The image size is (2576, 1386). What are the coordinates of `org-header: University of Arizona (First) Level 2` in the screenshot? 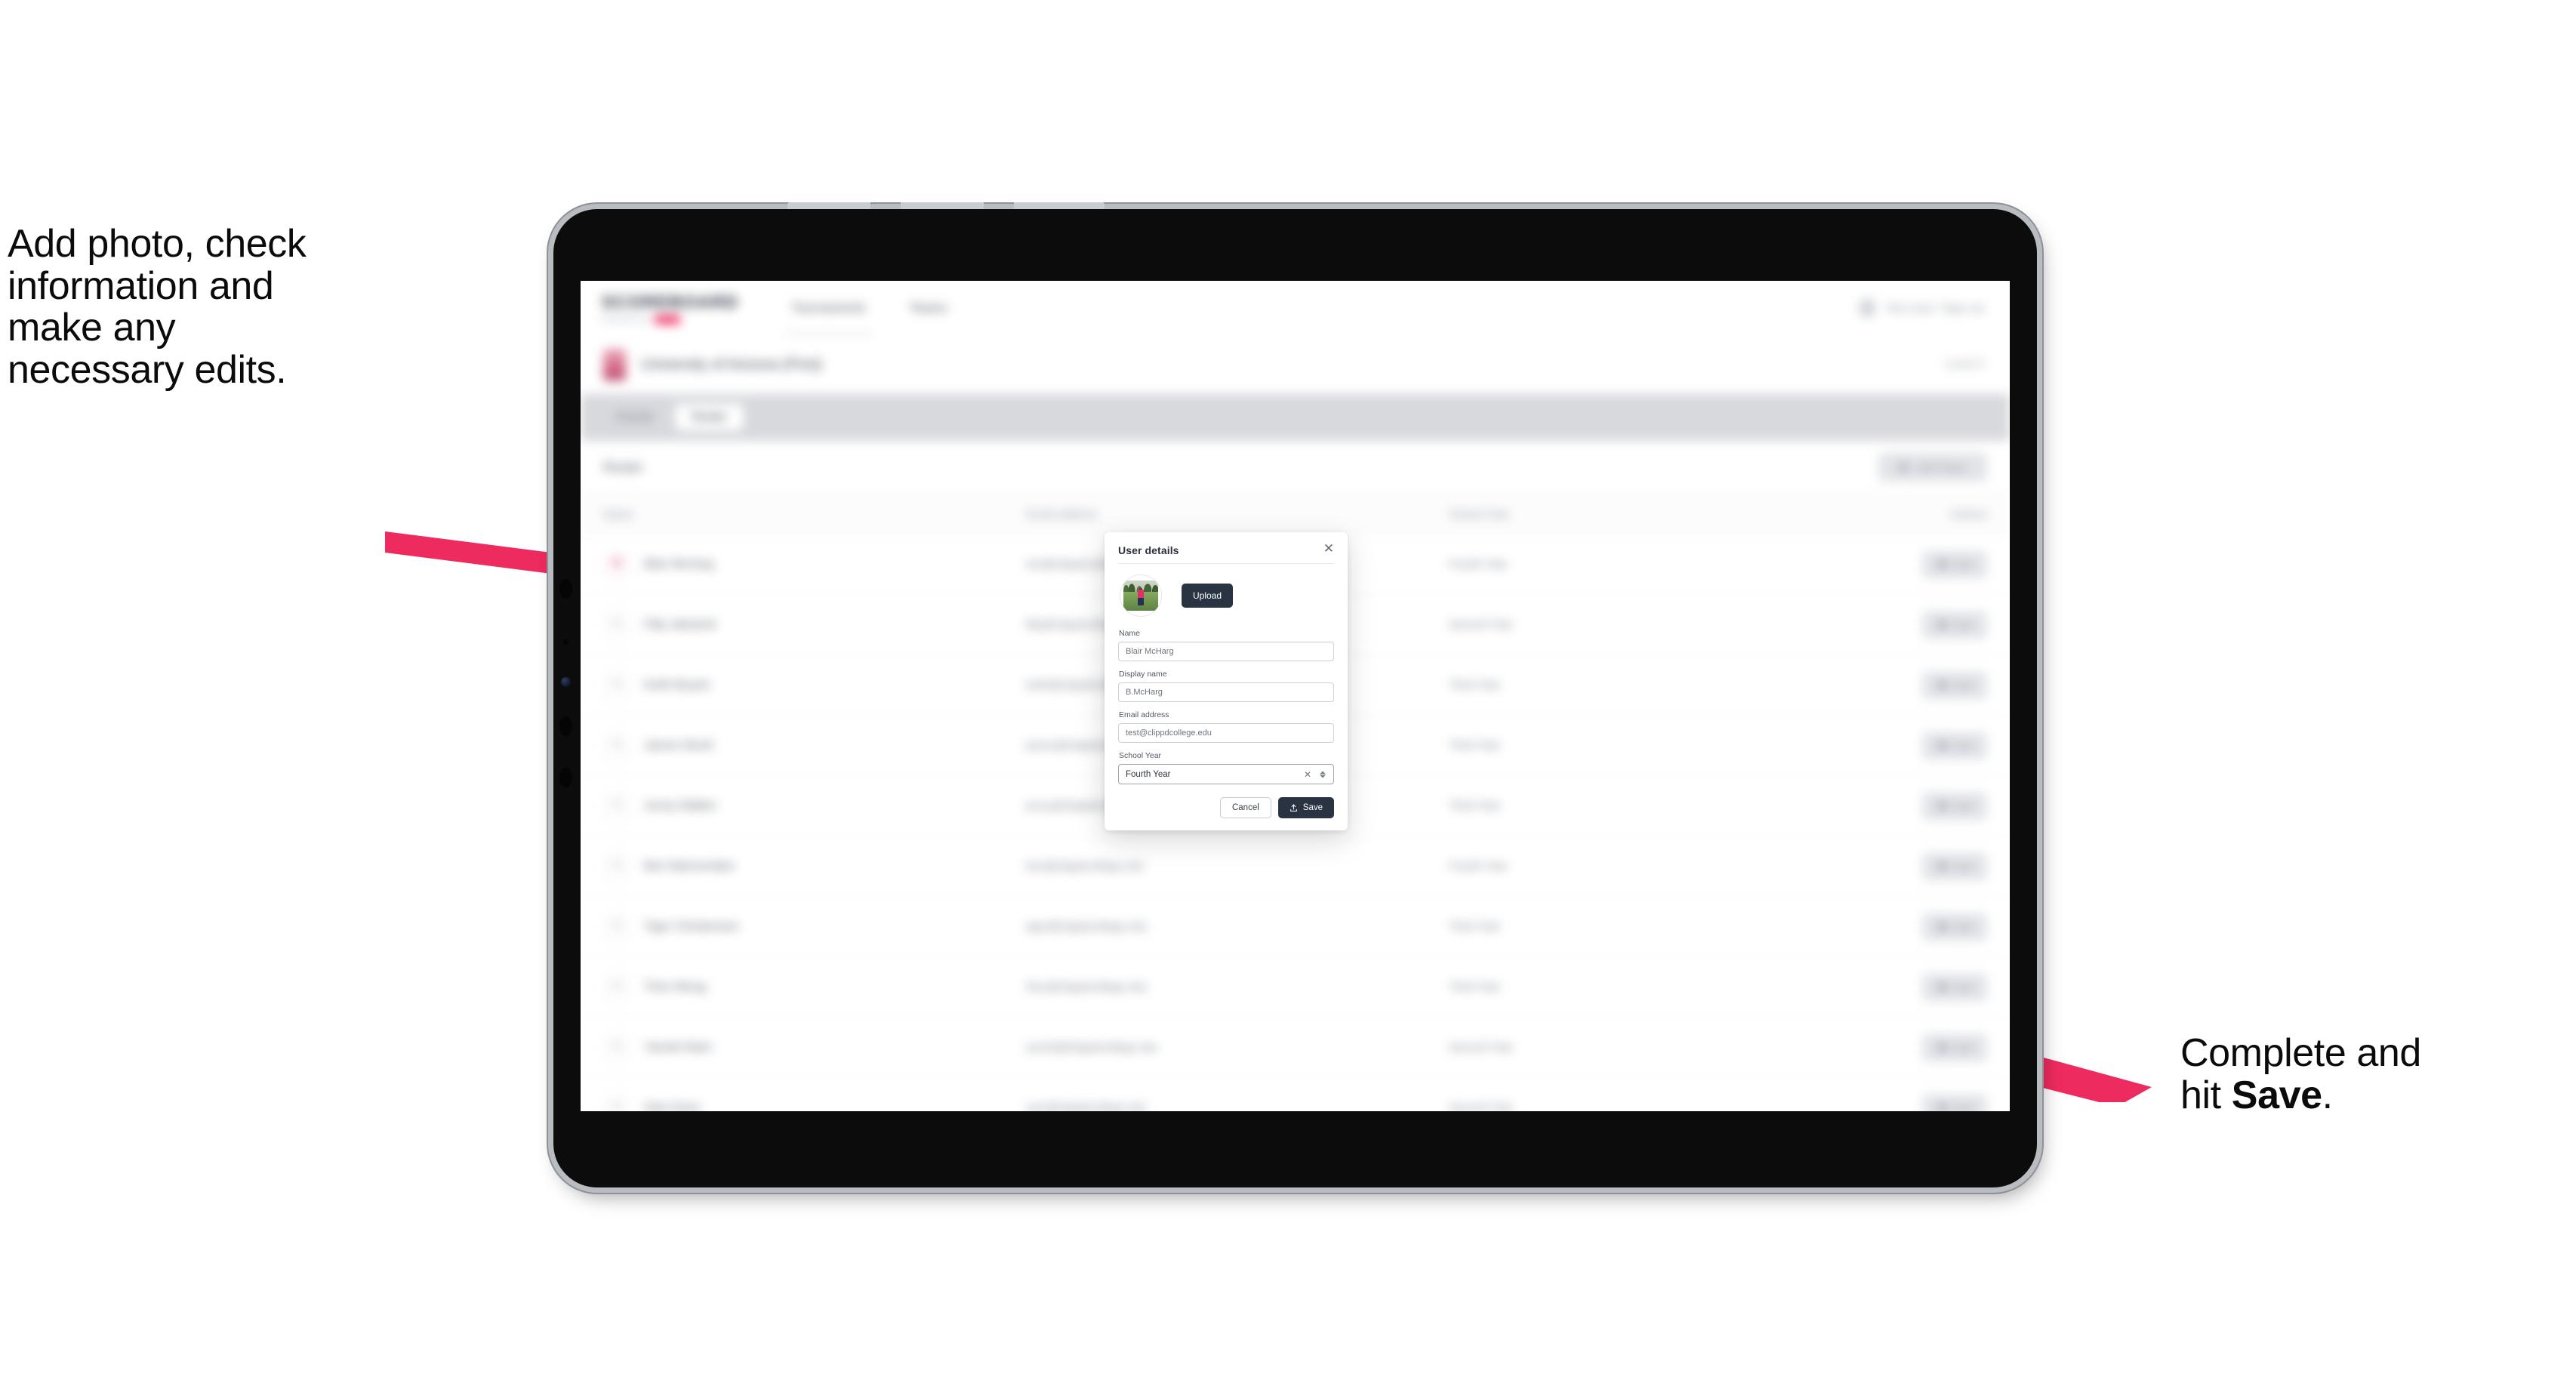 It's located at (1295, 365).